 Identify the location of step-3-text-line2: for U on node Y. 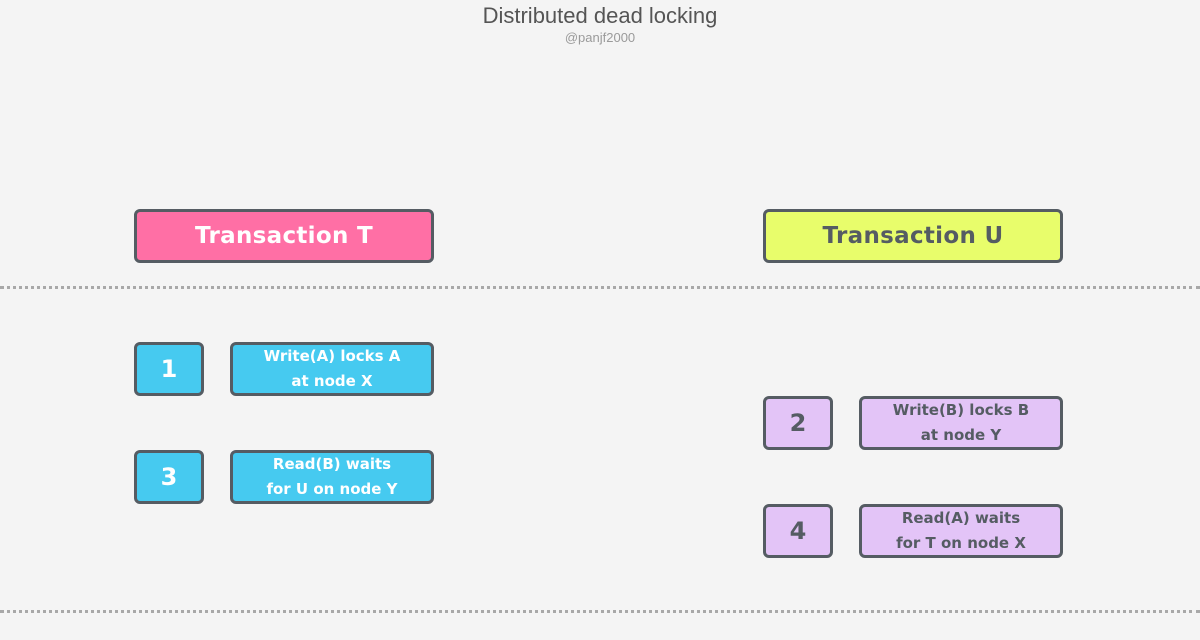
(332, 489).